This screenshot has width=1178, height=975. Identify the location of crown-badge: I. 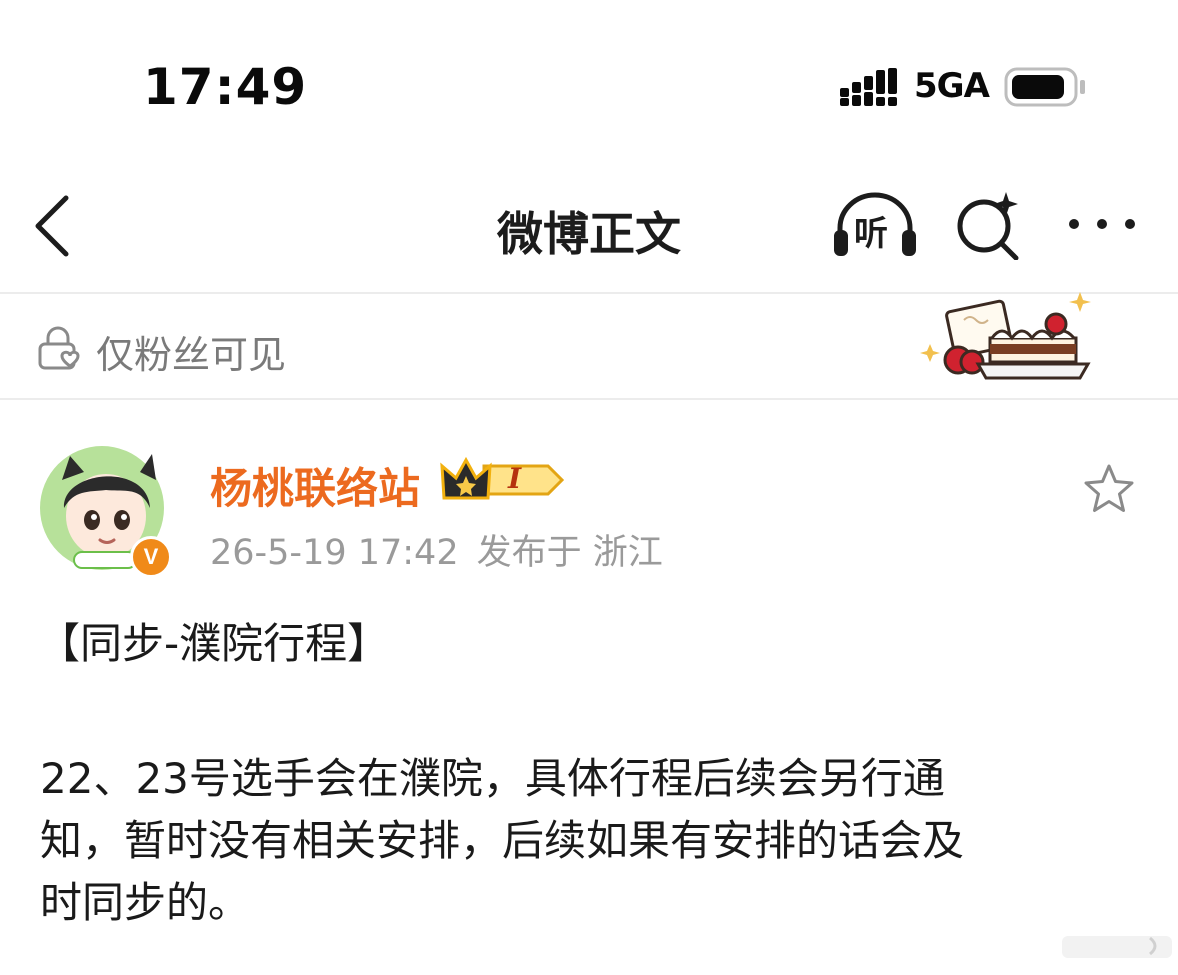
(502, 480).